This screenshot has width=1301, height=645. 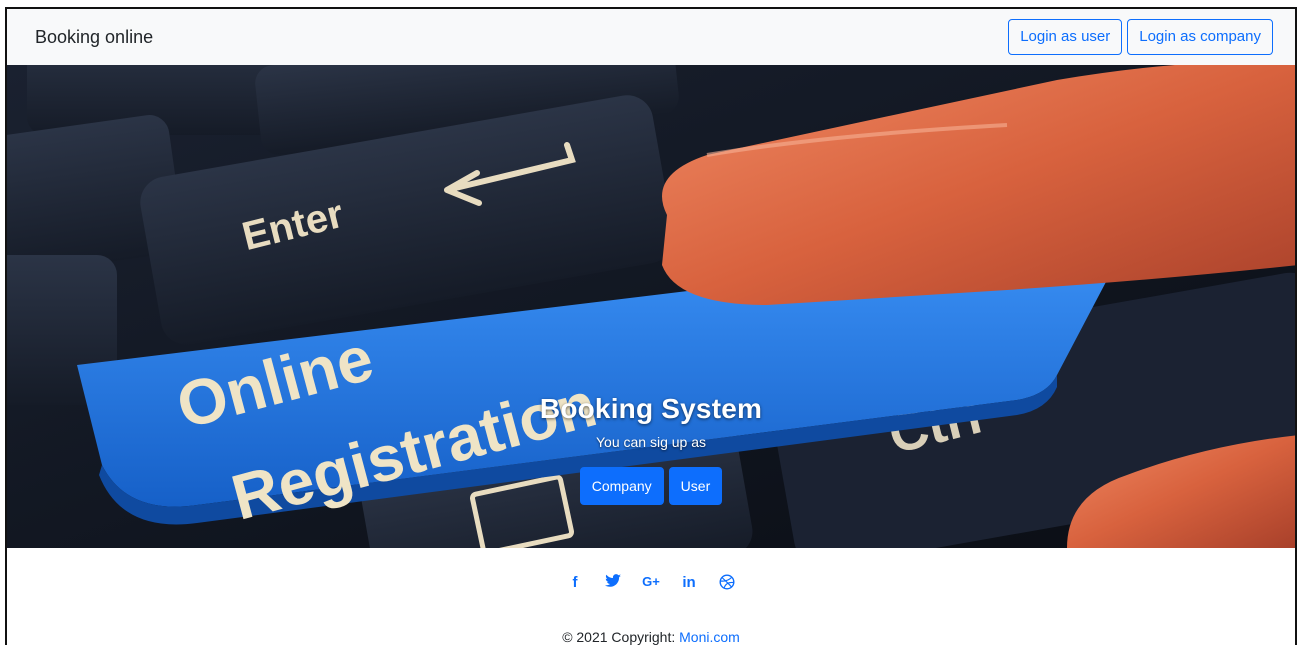 I want to click on linkedin-icon: in, so click(x=689, y=582).